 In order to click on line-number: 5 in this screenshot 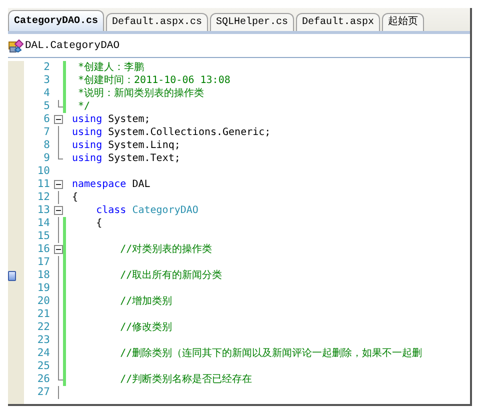, I will do `click(46, 106)`.